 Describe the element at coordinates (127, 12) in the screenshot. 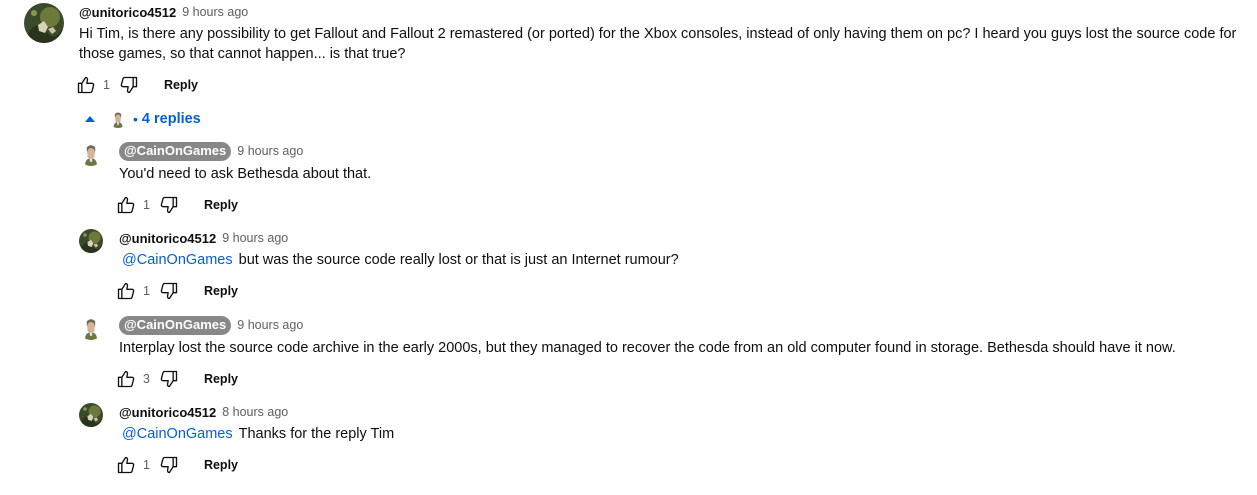

I see `comment-author: @unitorico4512` at that location.